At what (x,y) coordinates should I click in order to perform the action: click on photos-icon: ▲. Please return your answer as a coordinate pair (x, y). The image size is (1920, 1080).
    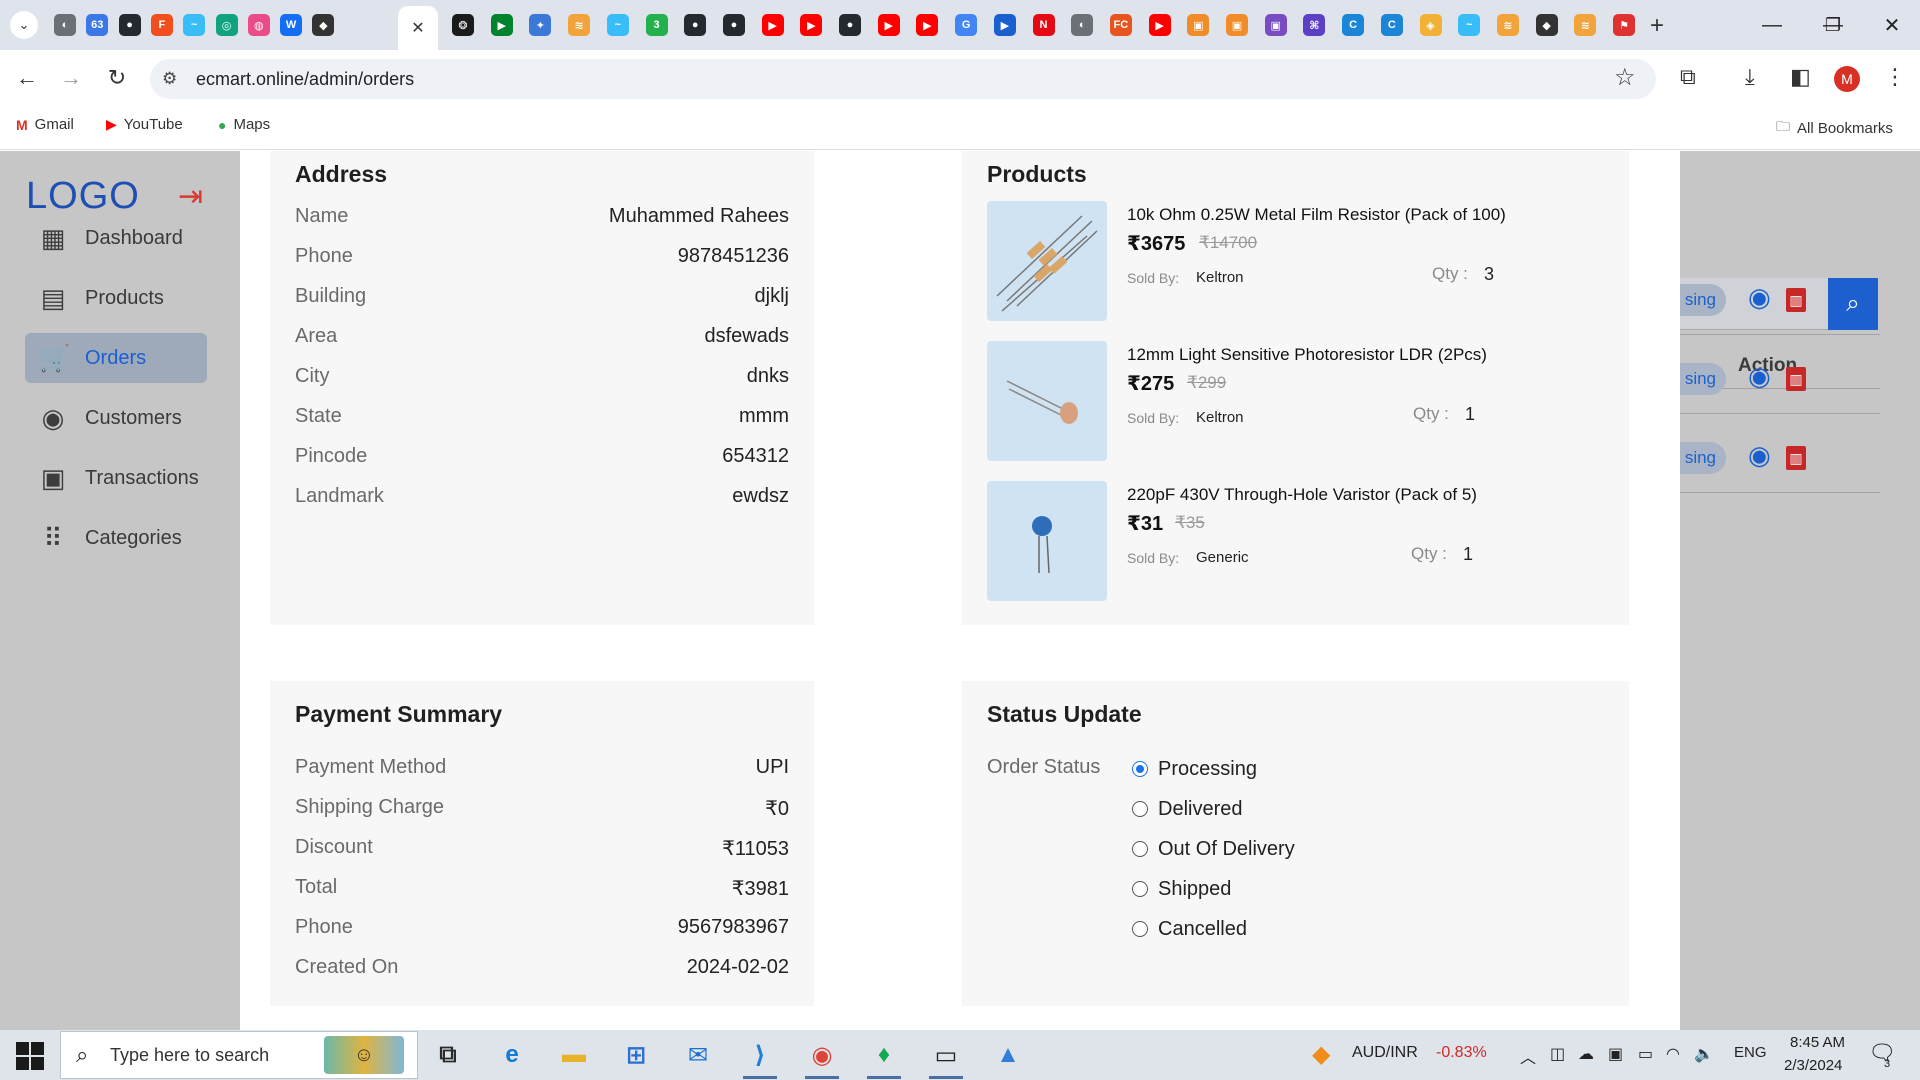
    Looking at the image, I should click on (1008, 1055).